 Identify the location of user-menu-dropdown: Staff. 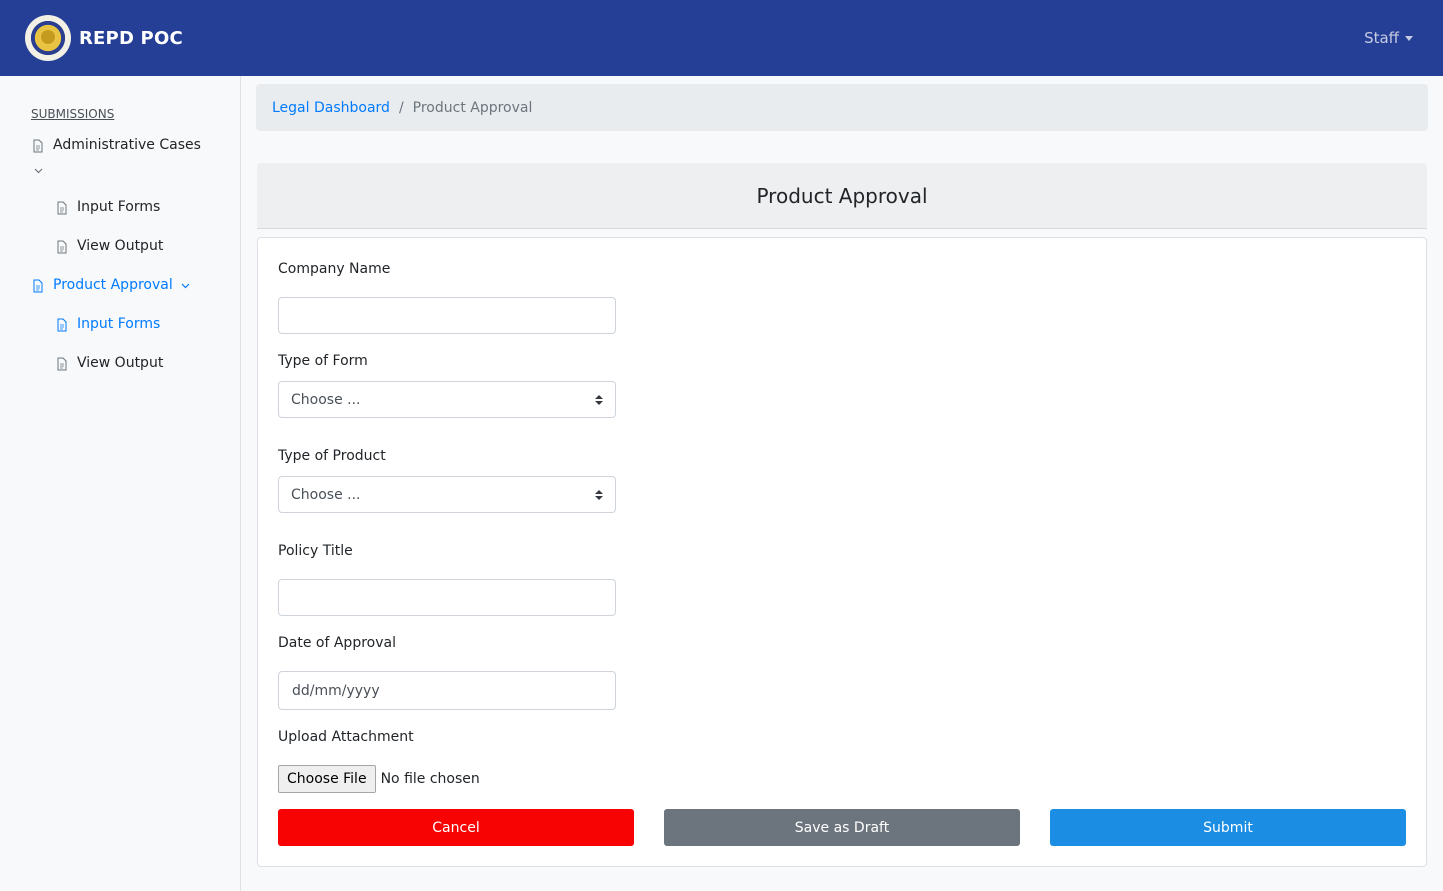
(1388, 38).